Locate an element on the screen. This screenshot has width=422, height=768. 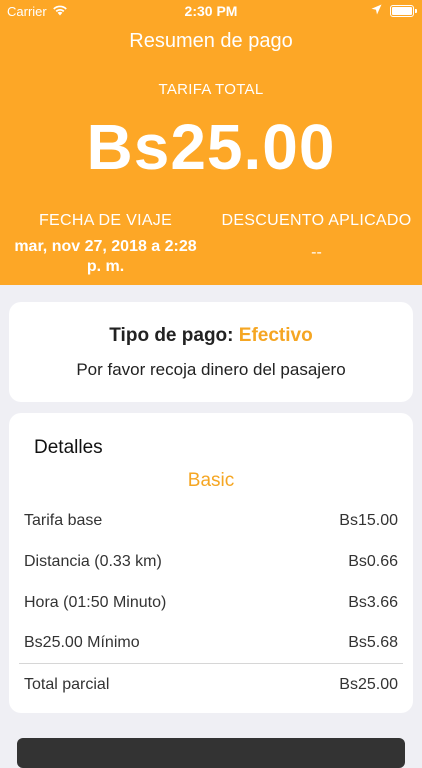
discount-section: DESCUENTO APLICADO -- is located at coordinates (316, 237).